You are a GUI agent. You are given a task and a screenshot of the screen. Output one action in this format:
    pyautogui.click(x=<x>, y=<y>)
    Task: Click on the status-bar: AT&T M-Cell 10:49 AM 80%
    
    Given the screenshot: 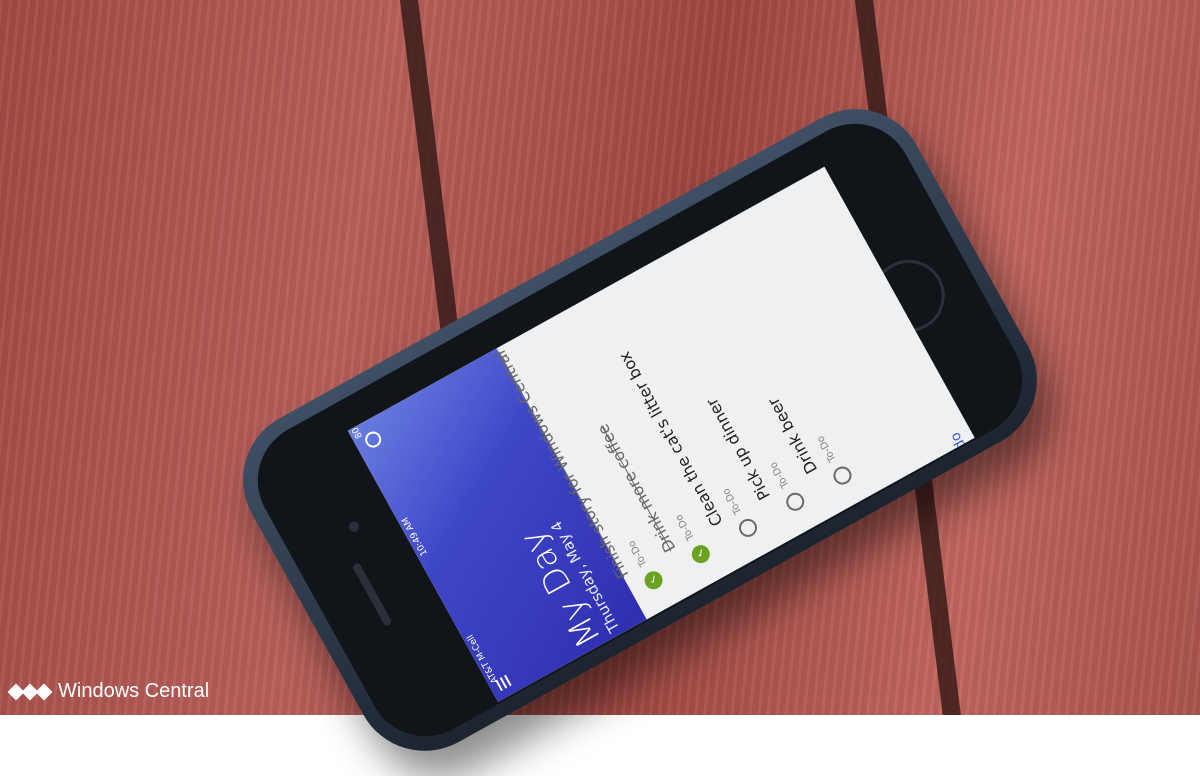 What is the action you would take?
    pyautogui.click(x=426, y=550)
    